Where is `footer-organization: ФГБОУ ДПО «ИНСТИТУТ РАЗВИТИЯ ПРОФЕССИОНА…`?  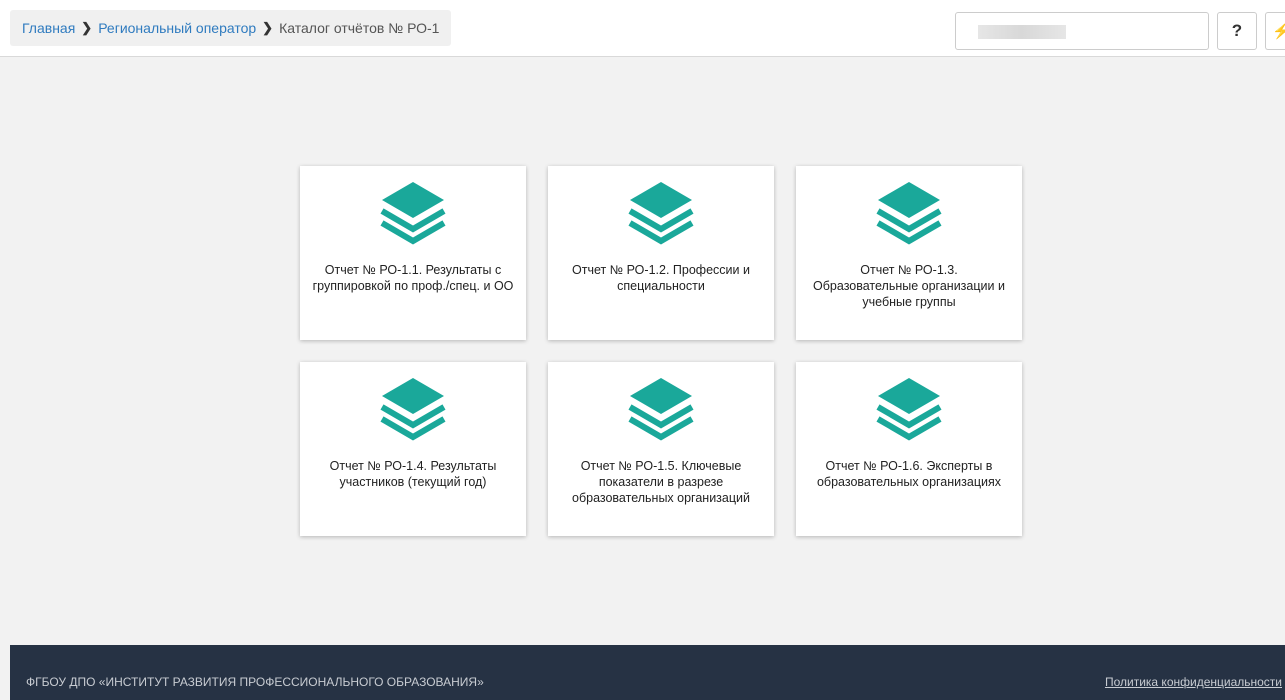
footer-organization: ФГБОУ ДПО «ИНСТИТУТ РАЗВИТИЯ ПРОФЕССИОНА… is located at coordinates (255, 682).